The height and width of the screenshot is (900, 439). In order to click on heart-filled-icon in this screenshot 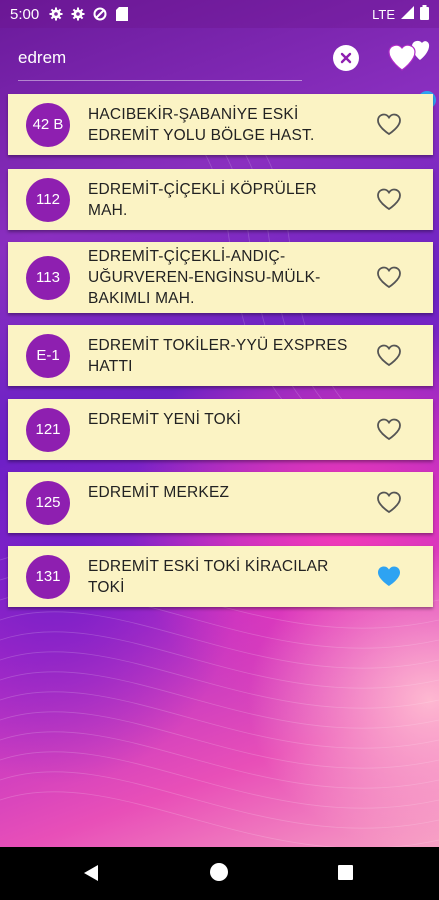, I will do `click(389, 577)`.